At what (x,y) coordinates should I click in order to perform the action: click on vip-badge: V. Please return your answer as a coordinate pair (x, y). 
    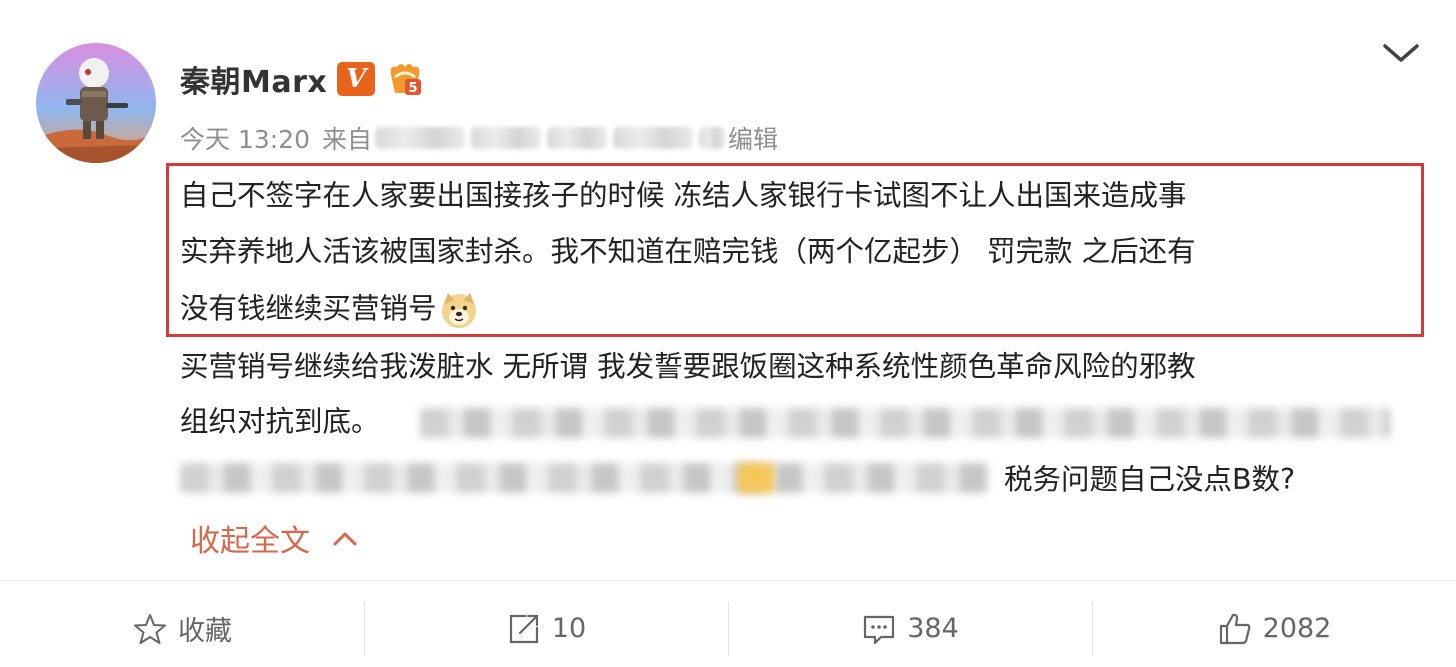
    Looking at the image, I should click on (356, 79).